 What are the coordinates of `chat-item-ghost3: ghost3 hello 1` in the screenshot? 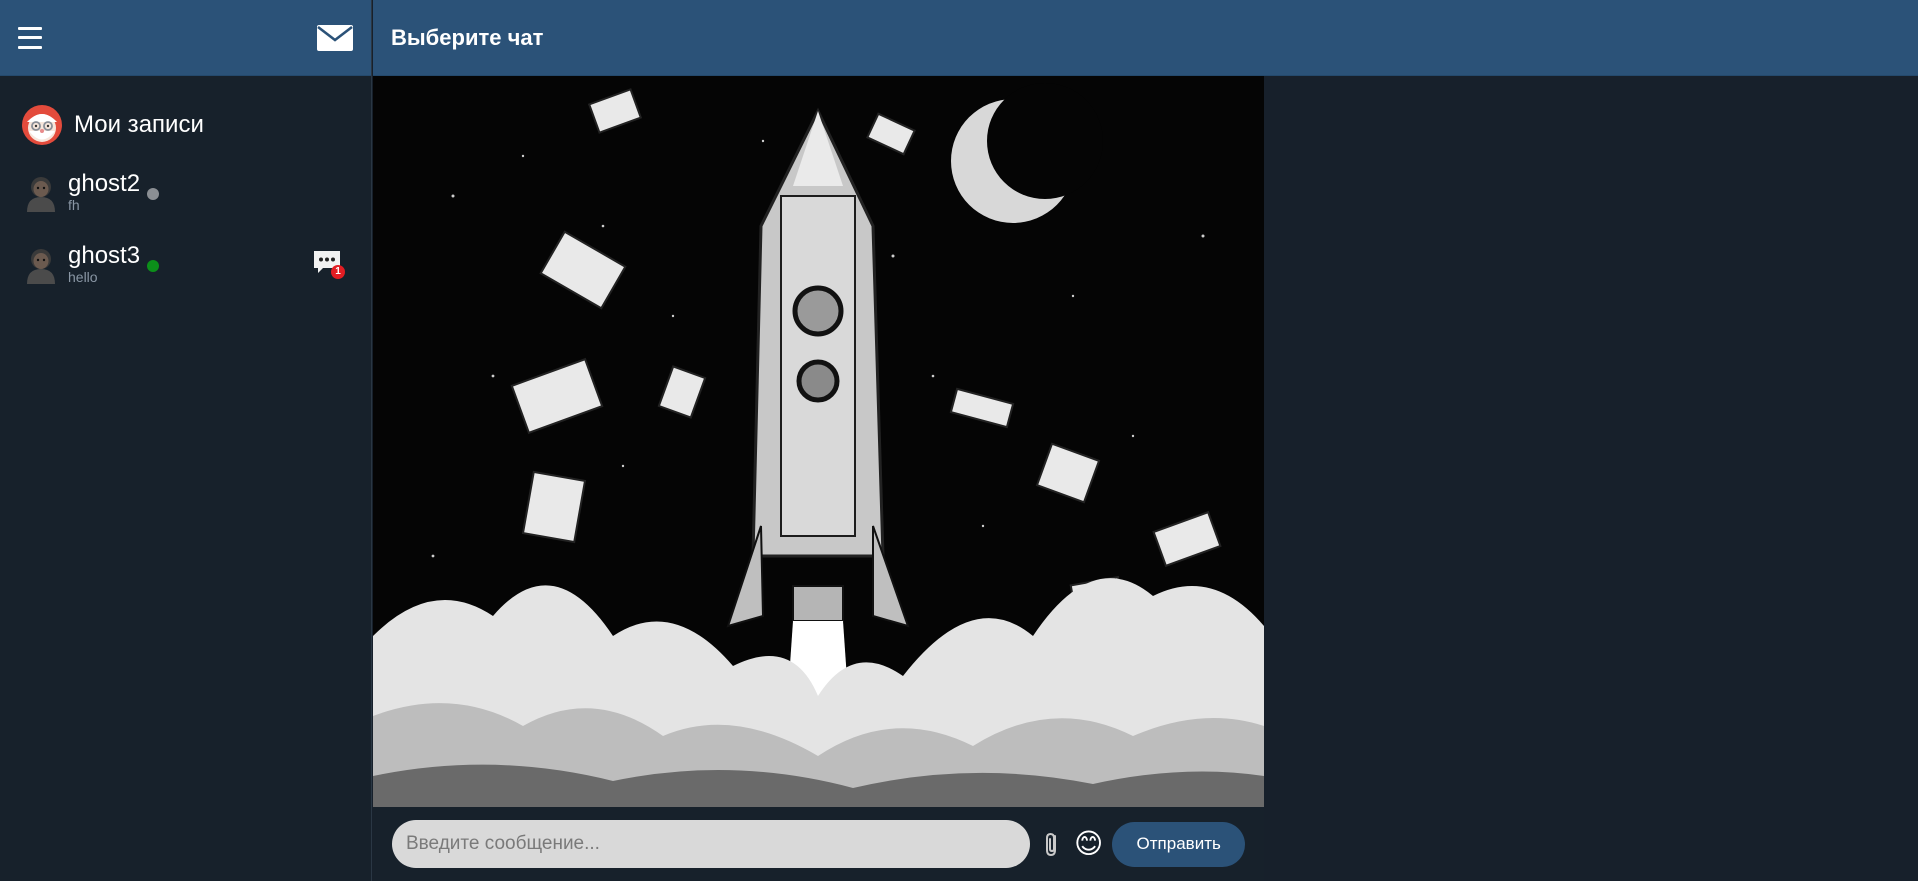 It's located at (185, 264).